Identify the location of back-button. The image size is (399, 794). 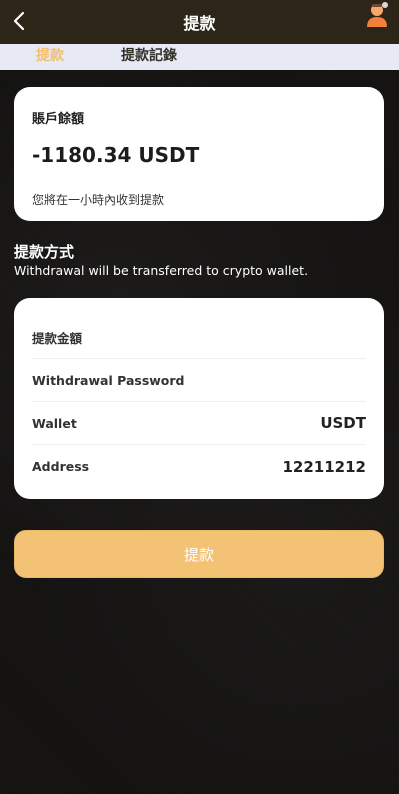
(19, 21).